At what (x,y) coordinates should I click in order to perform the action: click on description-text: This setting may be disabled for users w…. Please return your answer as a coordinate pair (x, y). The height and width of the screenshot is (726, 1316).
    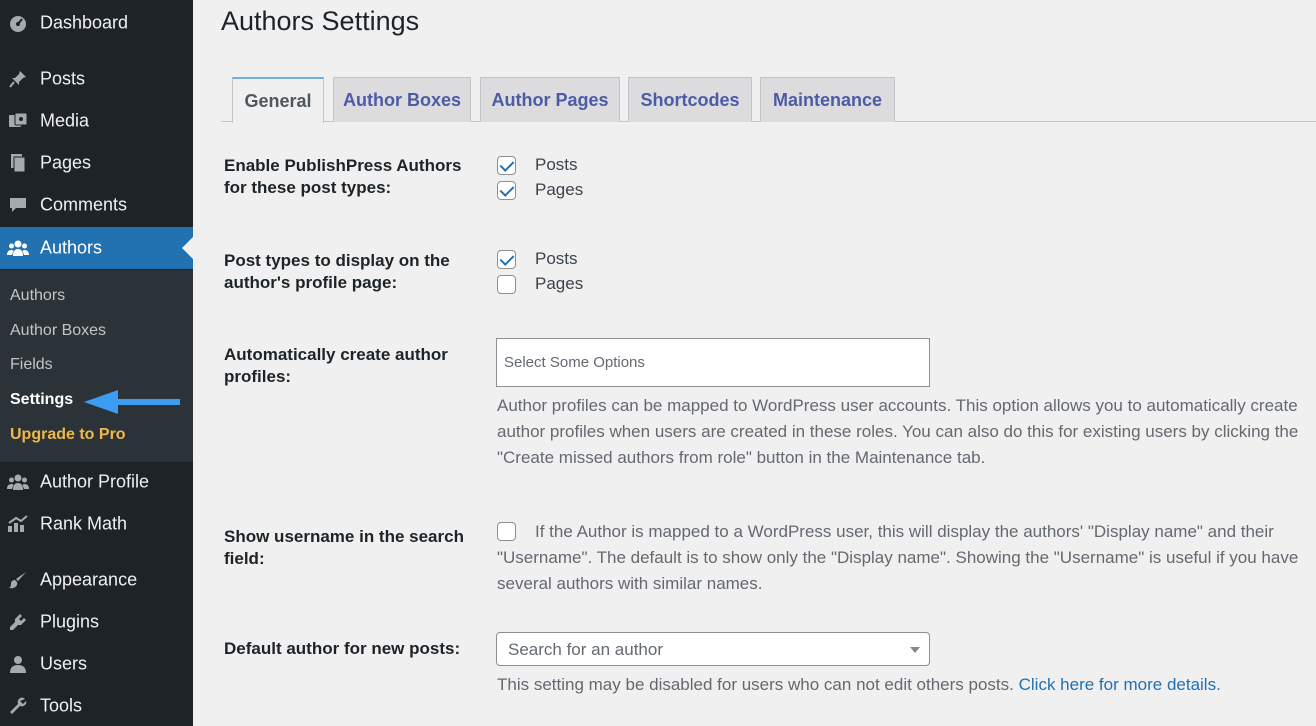
    Looking at the image, I should click on (755, 684).